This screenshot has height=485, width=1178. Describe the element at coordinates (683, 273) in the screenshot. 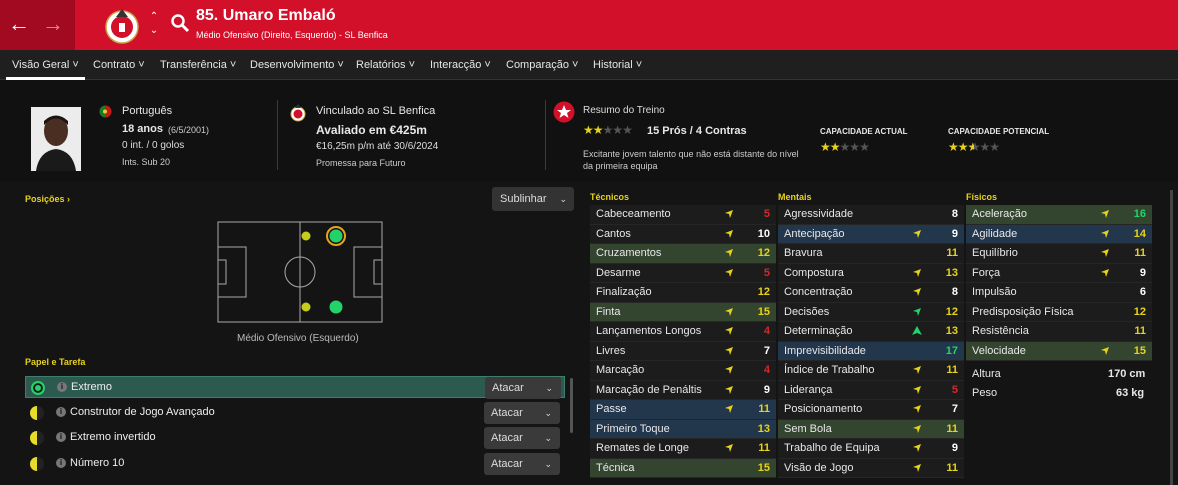

I see `attribute-row: Desarme 5` at that location.